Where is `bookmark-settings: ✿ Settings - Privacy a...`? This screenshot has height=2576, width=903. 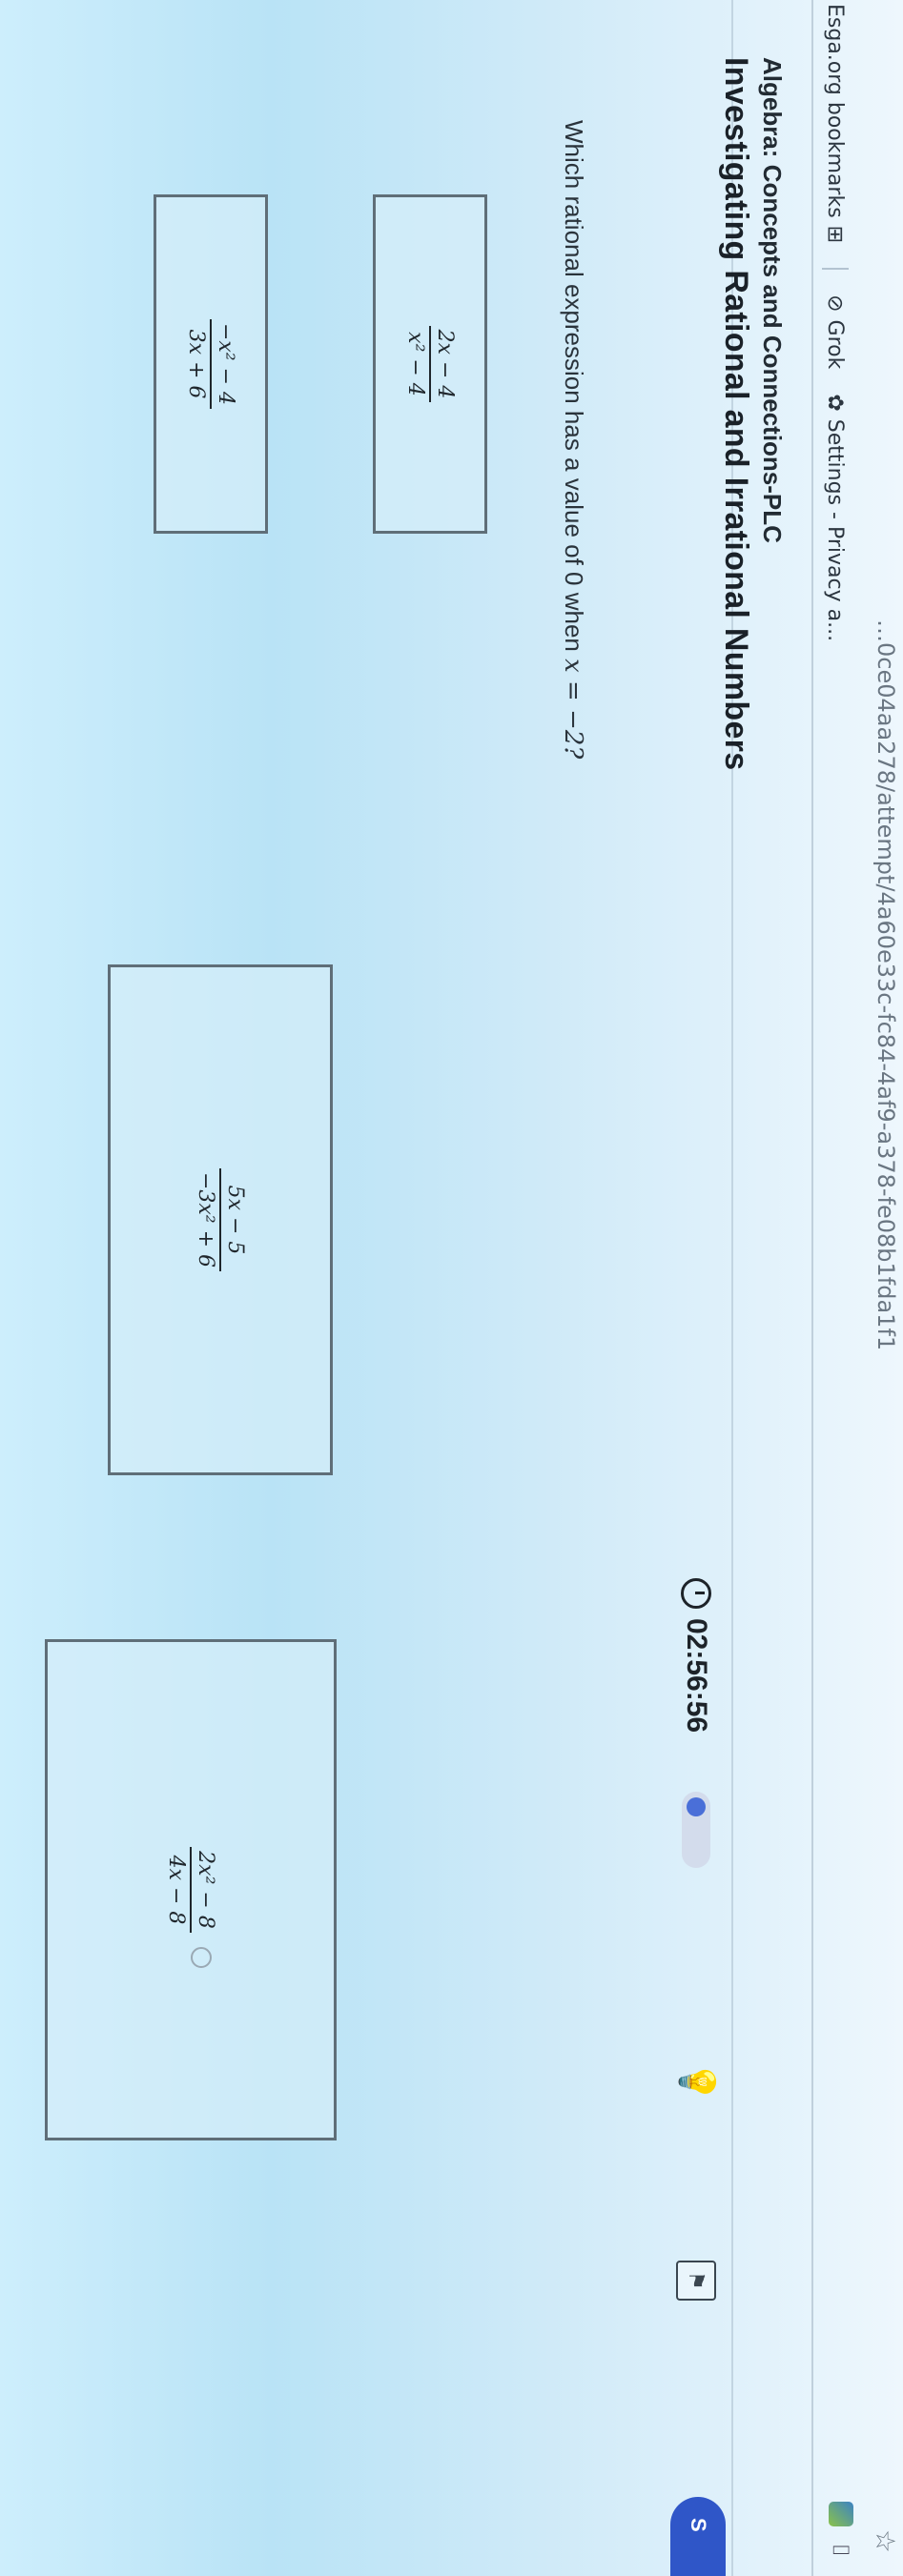 bookmark-settings: ✿ Settings - Privacy a... is located at coordinates (836, 518).